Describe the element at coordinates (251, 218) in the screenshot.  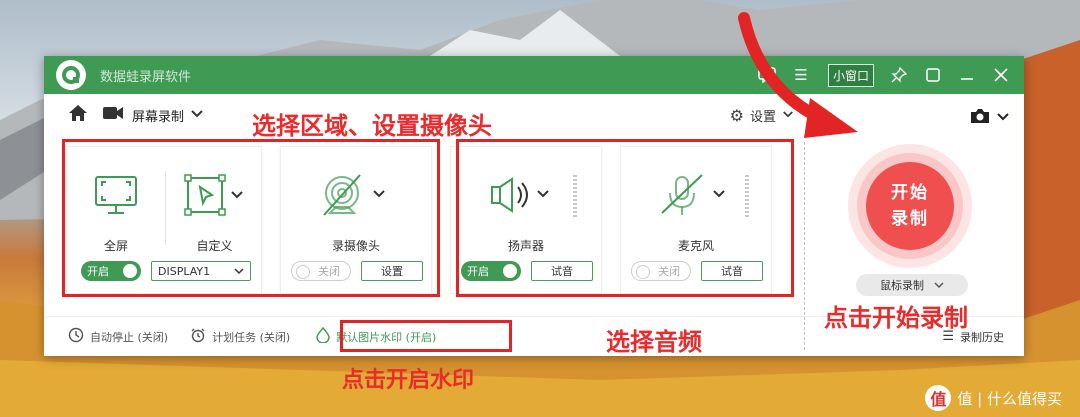
I see `area-annotation-box` at that location.